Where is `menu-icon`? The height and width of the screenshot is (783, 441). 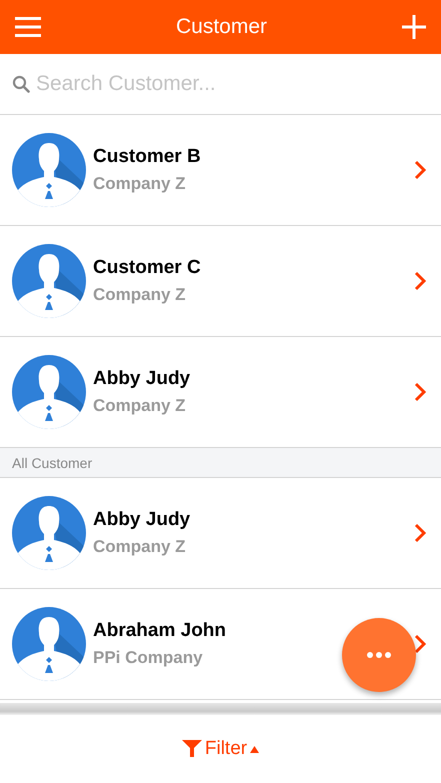
menu-icon is located at coordinates (28, 27).